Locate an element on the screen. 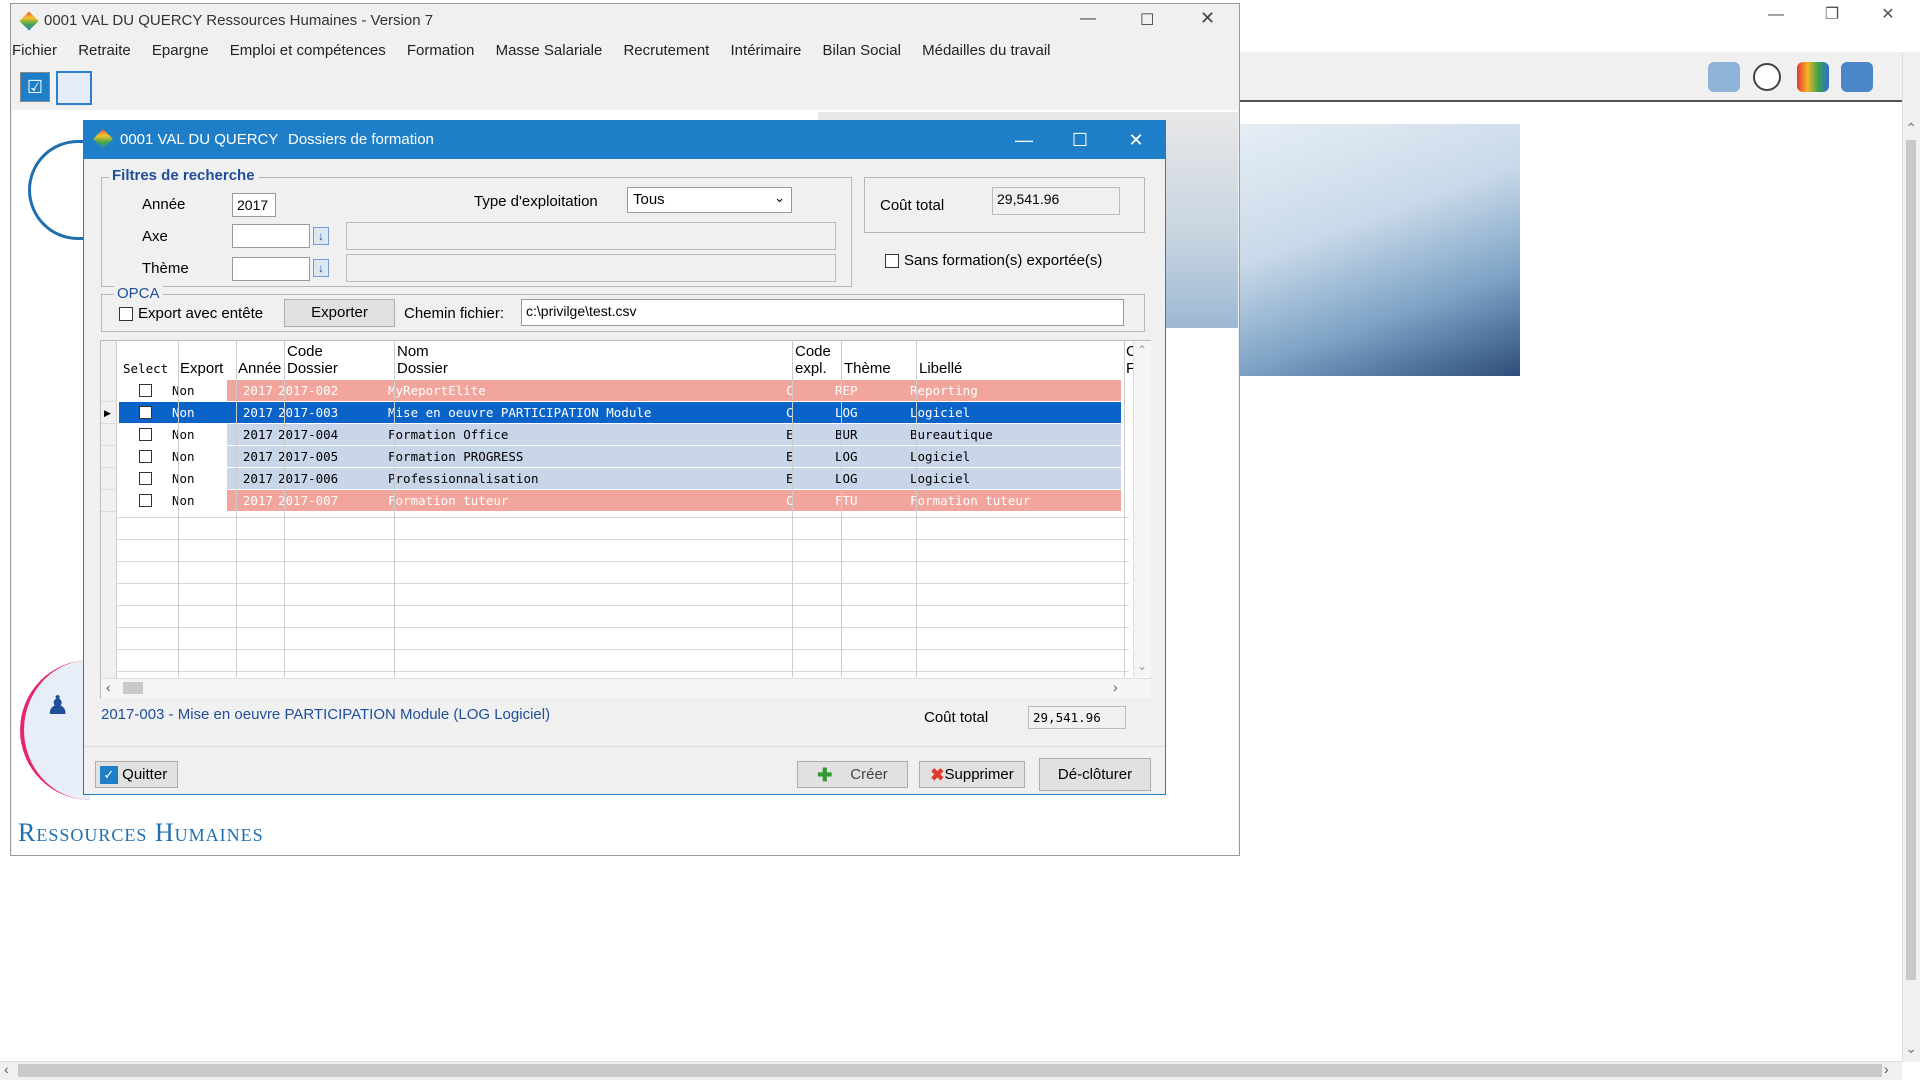  app-close-button: ✕ is located at coordinates (1207, 18).